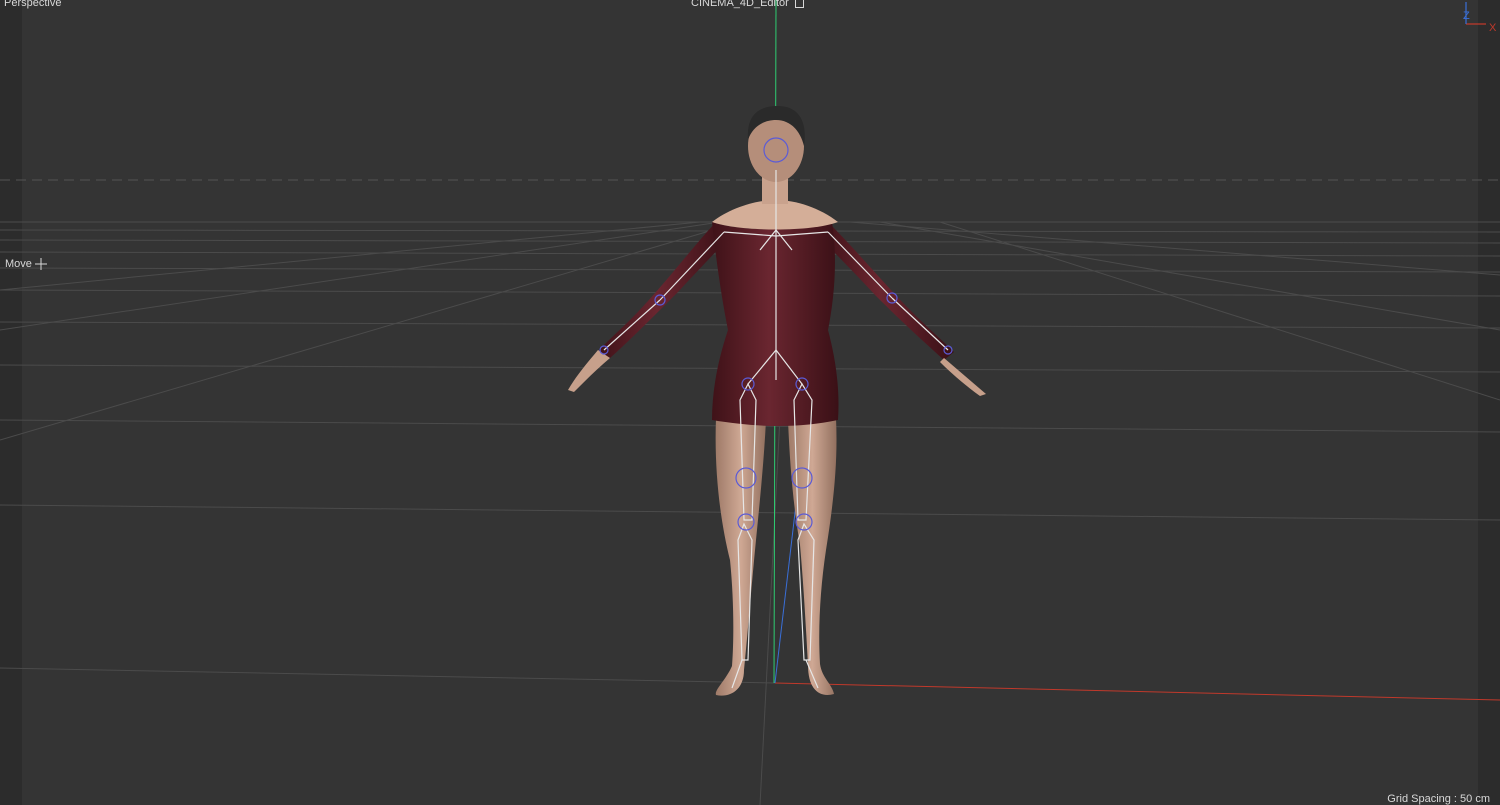 Image resolution: width=1500 pixels, height=805 pixels. Describe the element at coordinates (1480, 18) in the screenshot. I see `axis-gizmo: X Z` at that location.